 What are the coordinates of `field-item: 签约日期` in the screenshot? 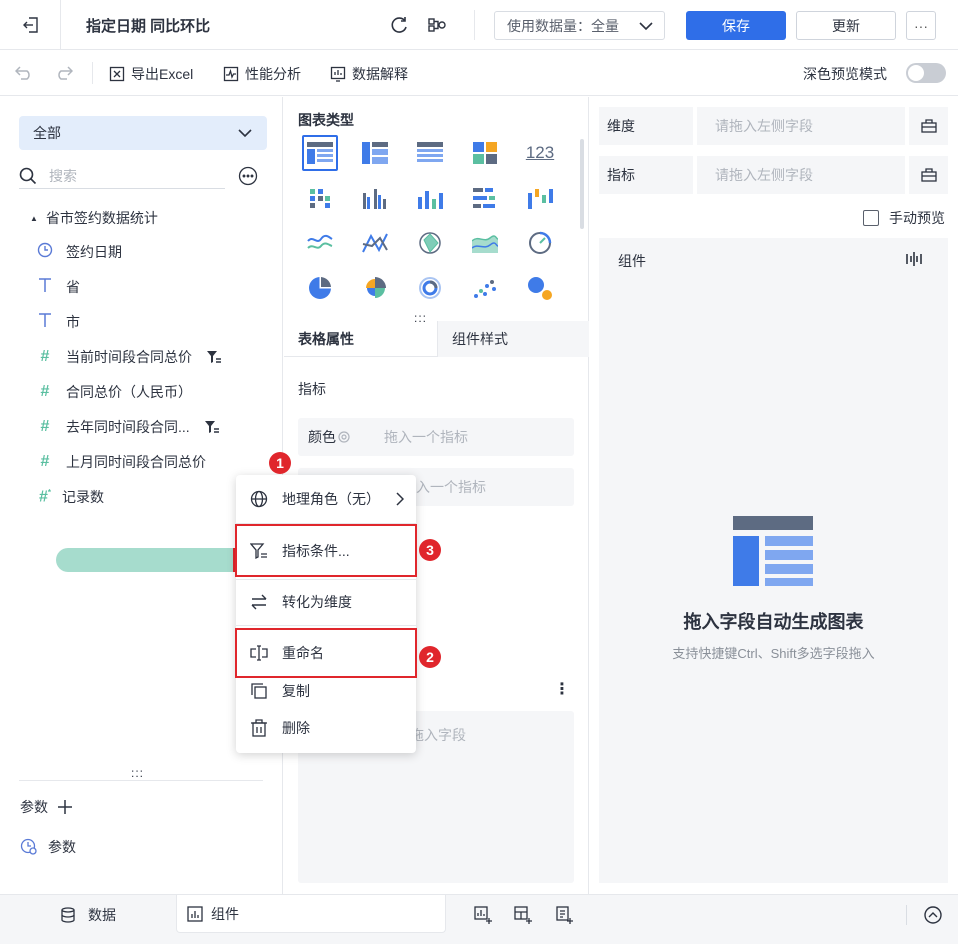 It's located at (79, 252).